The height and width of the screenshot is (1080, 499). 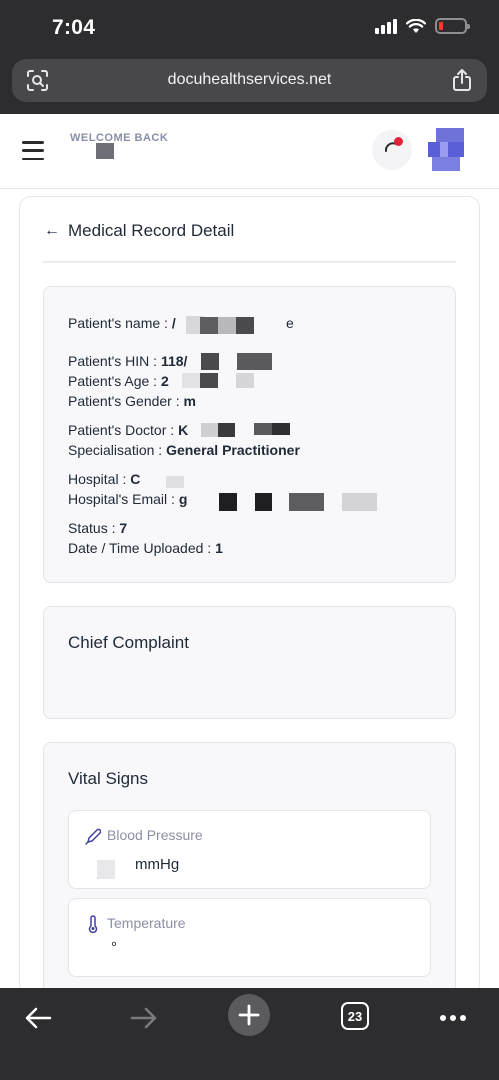 What do you see at coordinates (126, 401) in the screenshot?
I see `patient-gender-label: Patient's Gender :` at bounding box center [126, 401].